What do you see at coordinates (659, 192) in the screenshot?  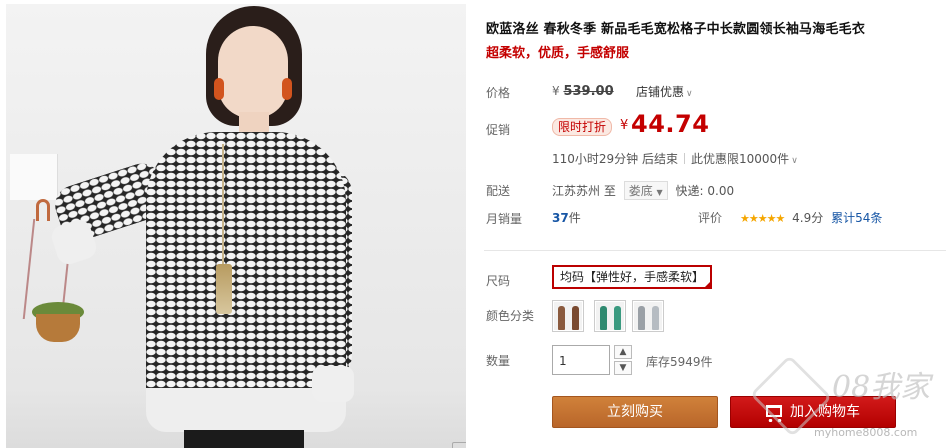 I see `caret-down-icon: ▼` at bounding box center [659, 192].